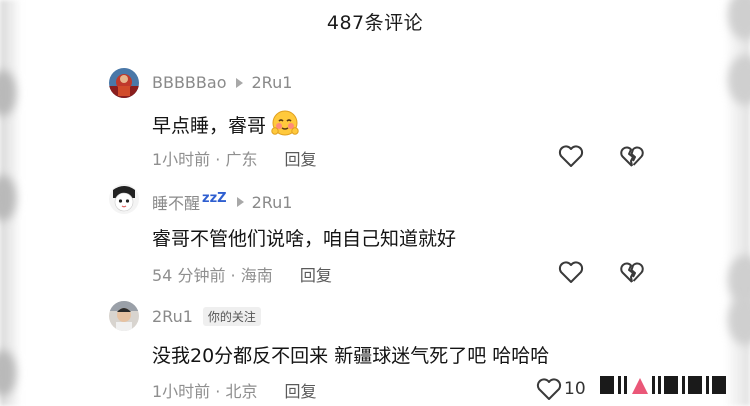 This screenshot has width=750, height=406. Describe the element at coordinates (172, 316) in the screenshot. I see `username: 2Ru1` at that location.